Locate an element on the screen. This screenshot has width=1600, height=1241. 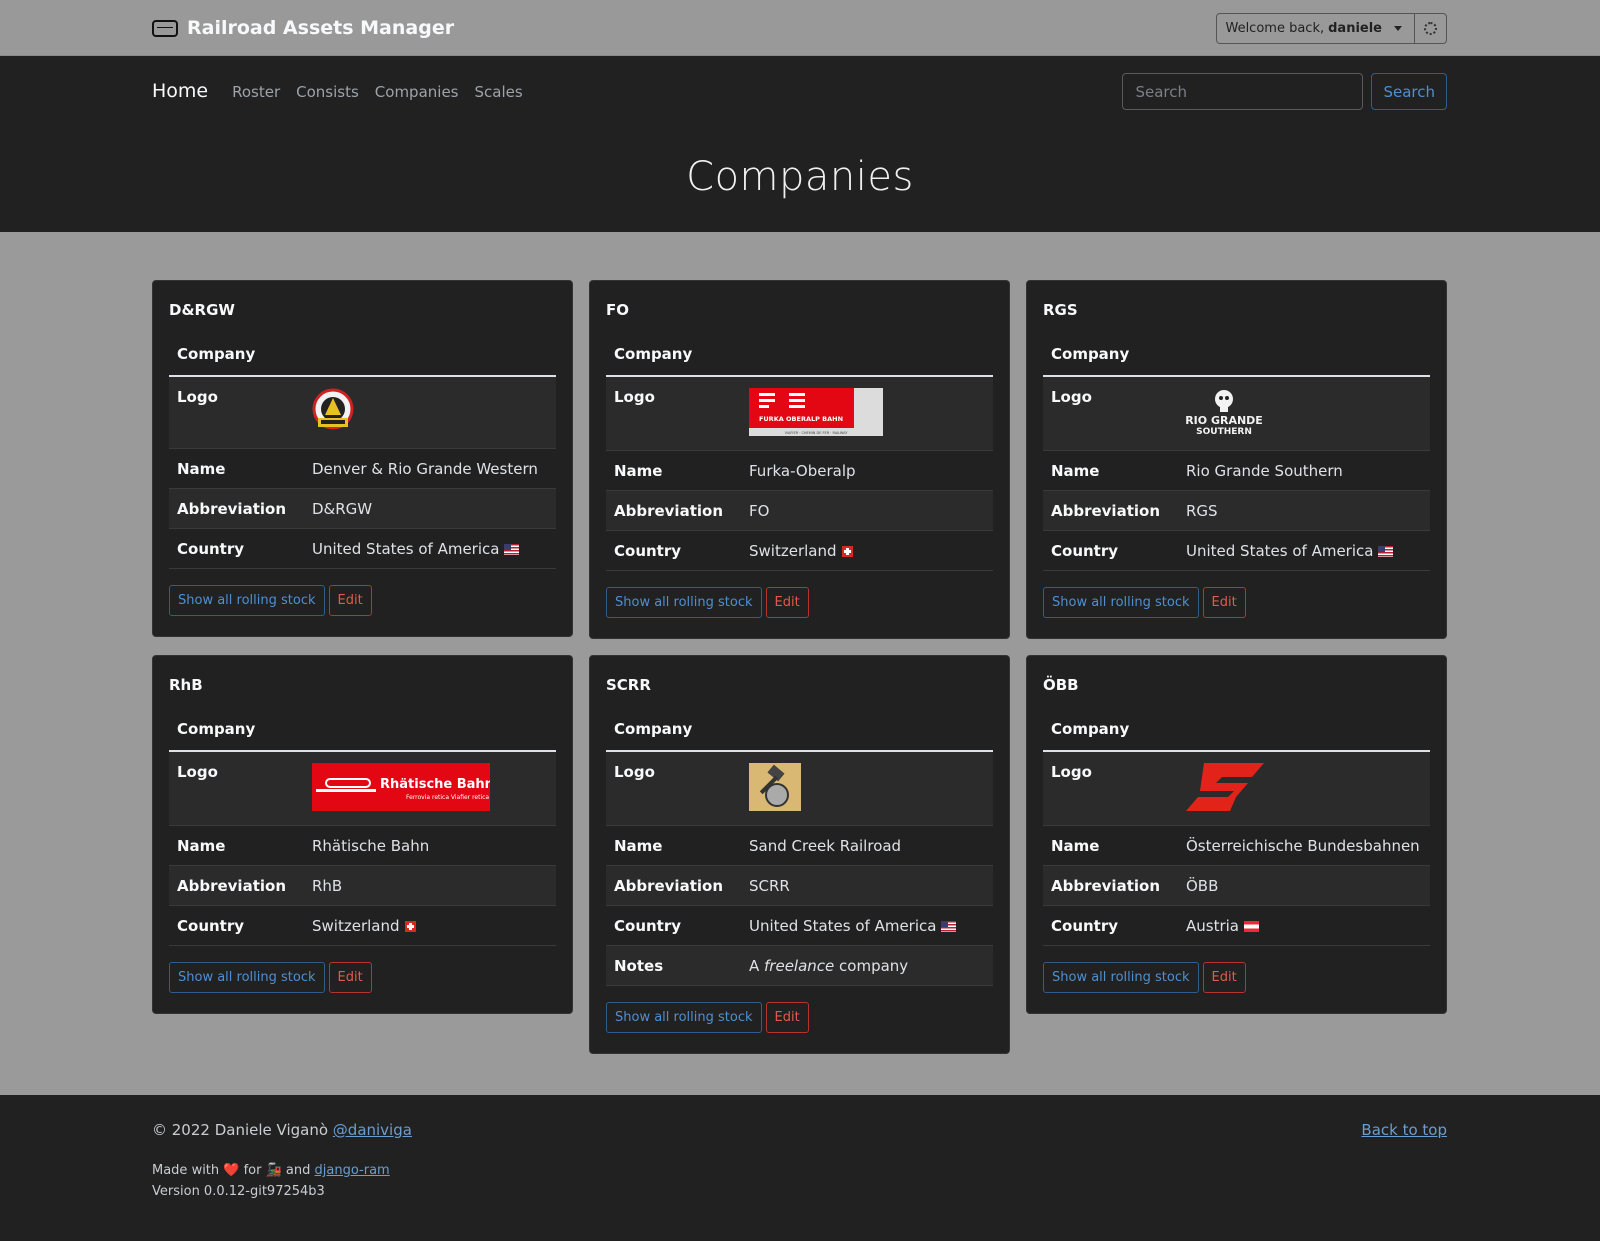
nav-roster: Roster is located at coordinates (256, 92).